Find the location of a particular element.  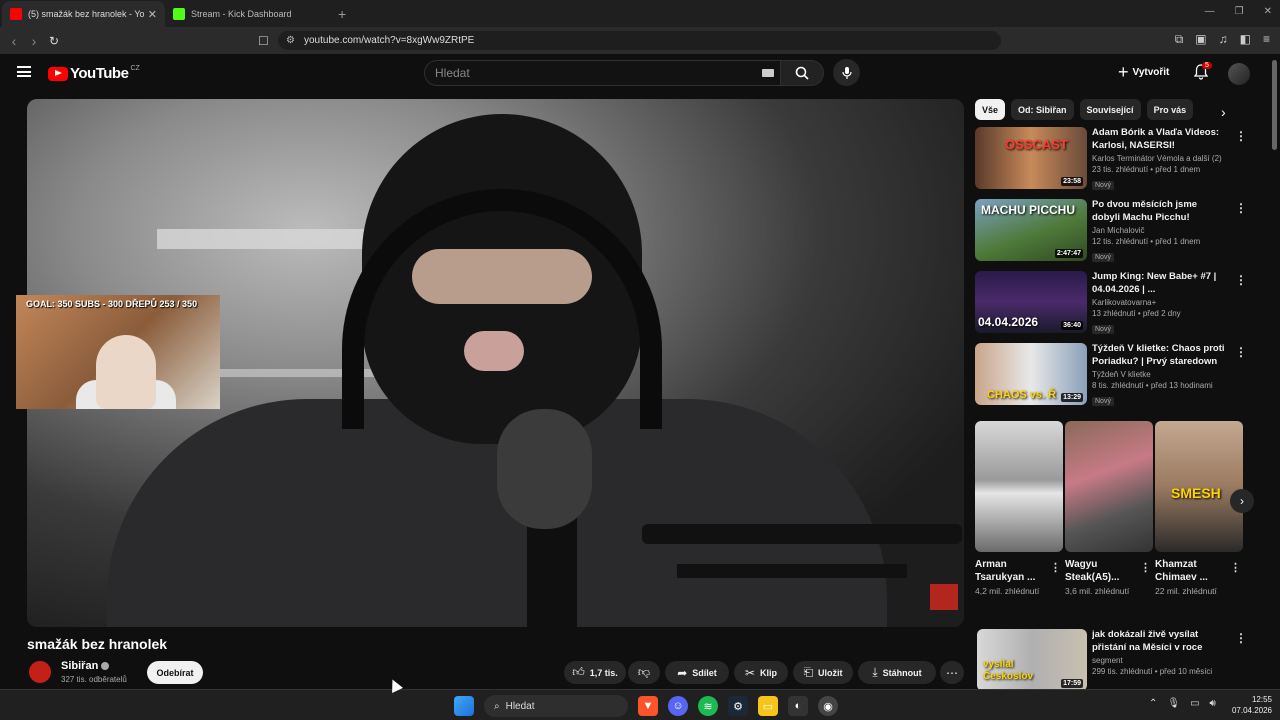

video-thumbnail: OSSCAST 23:58 is located at coordinates (1031, 158).